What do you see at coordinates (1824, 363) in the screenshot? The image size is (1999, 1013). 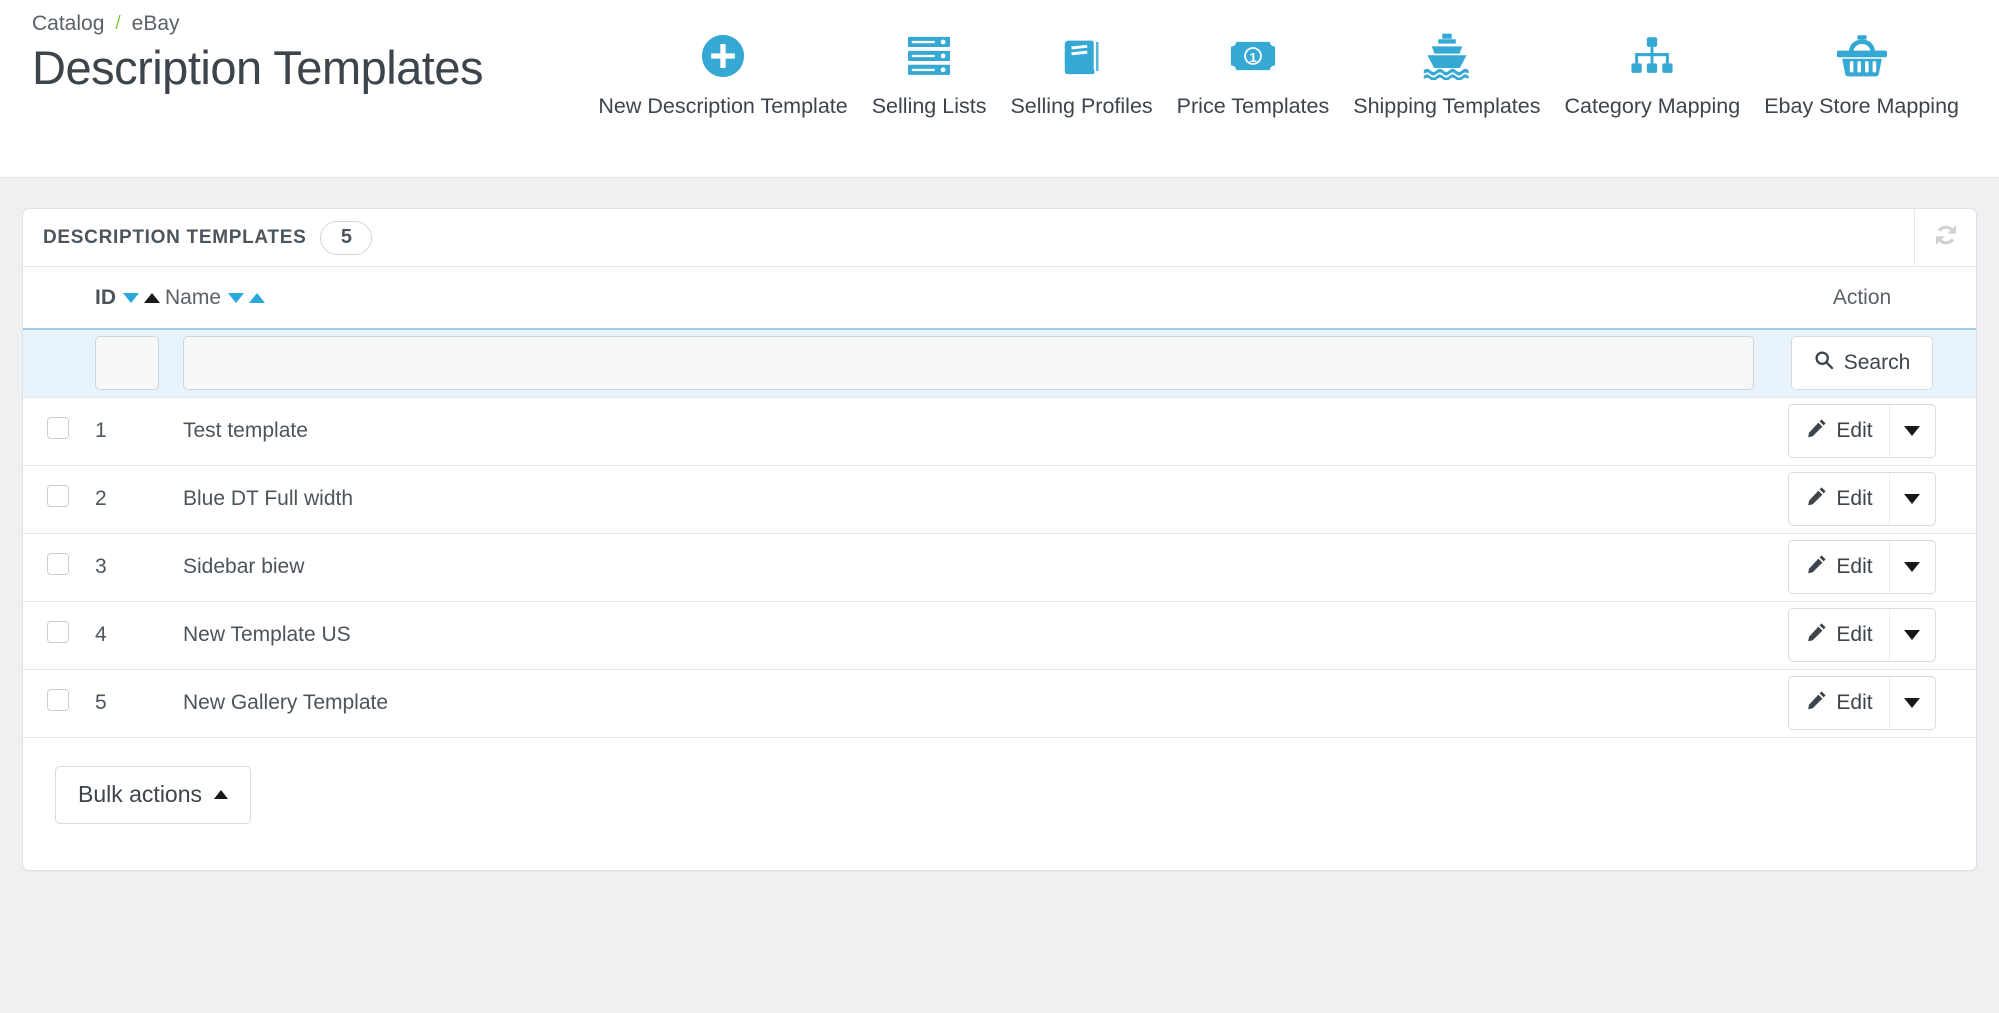 I see `search-icon` at bounding box center [1824, 363].